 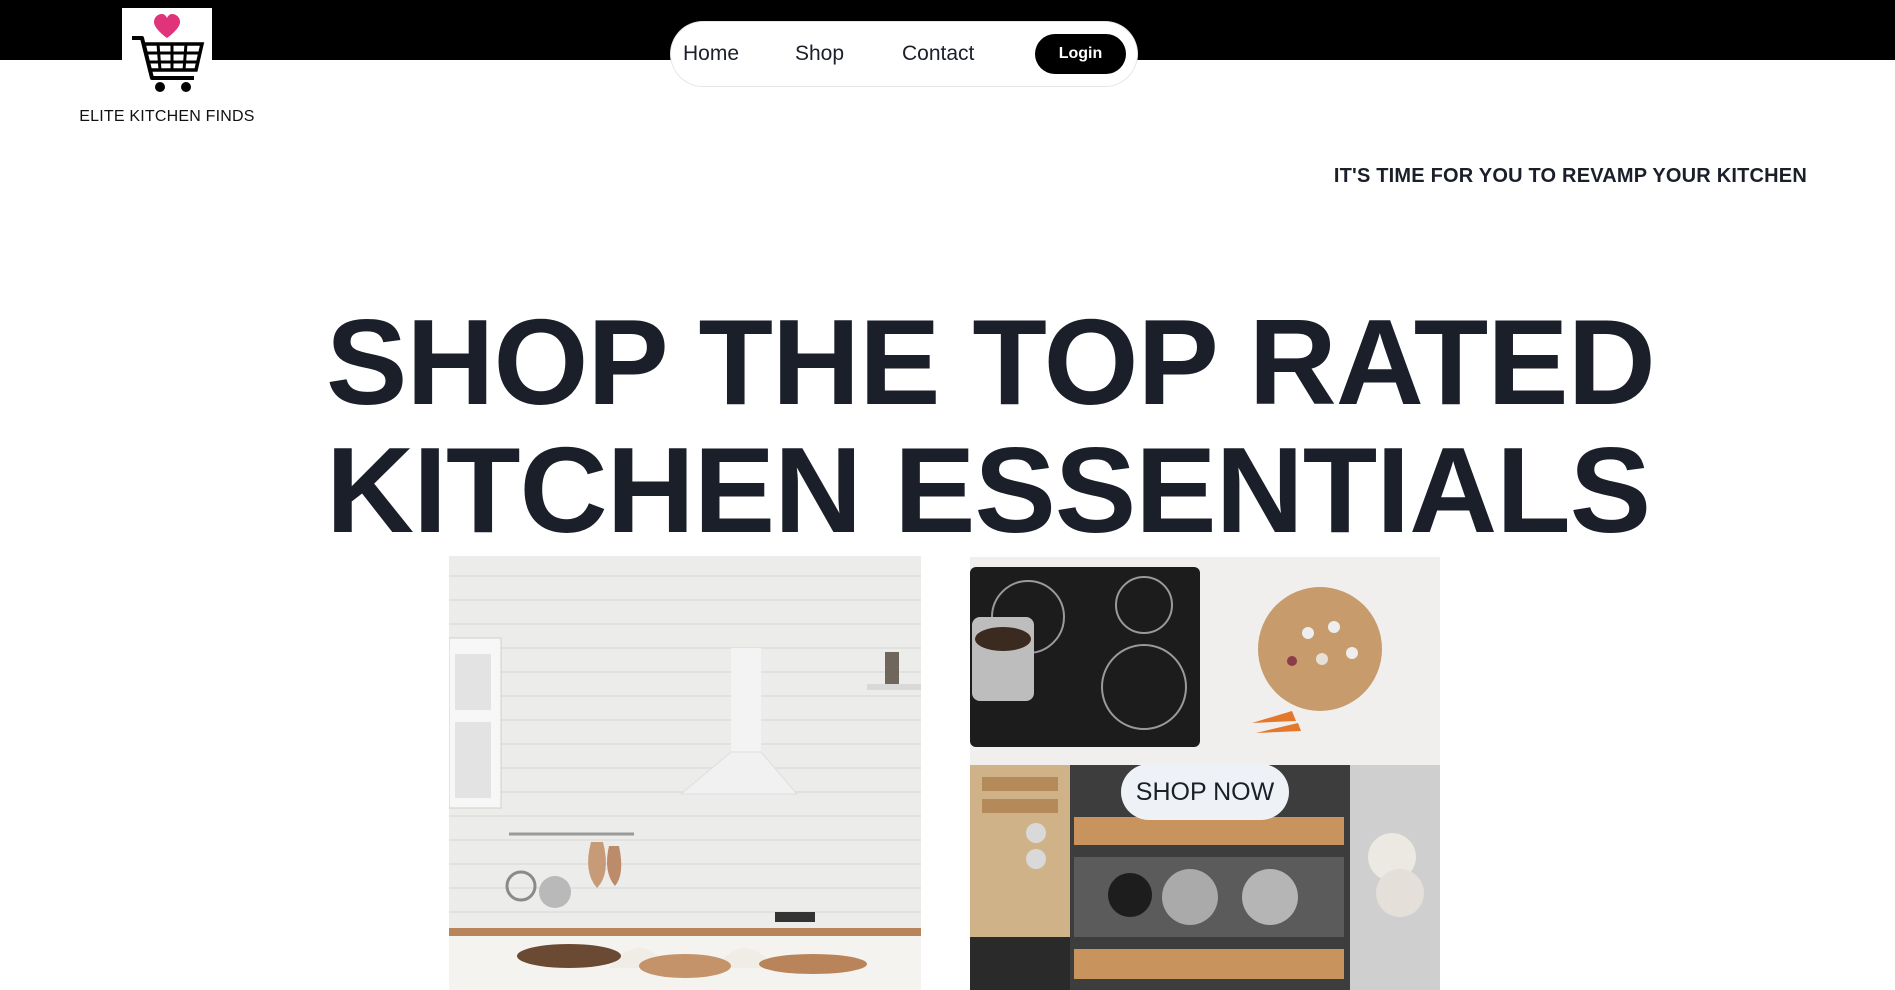 What do you see at coordinates (991, 362) in the screenshot?
I see `hero-line-1: SHOP THE TOP RATED` at bounding box center [991, 362].